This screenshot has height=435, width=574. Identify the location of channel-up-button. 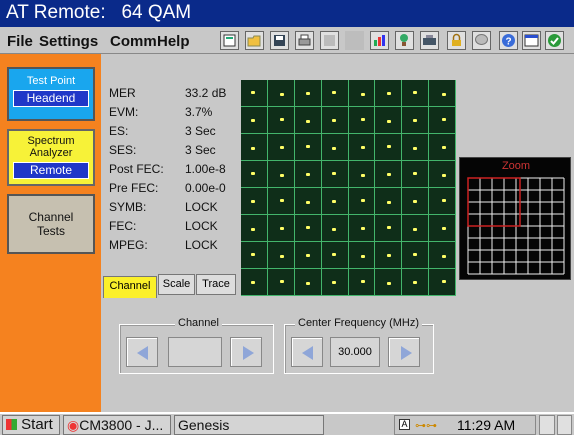
(246, 352).